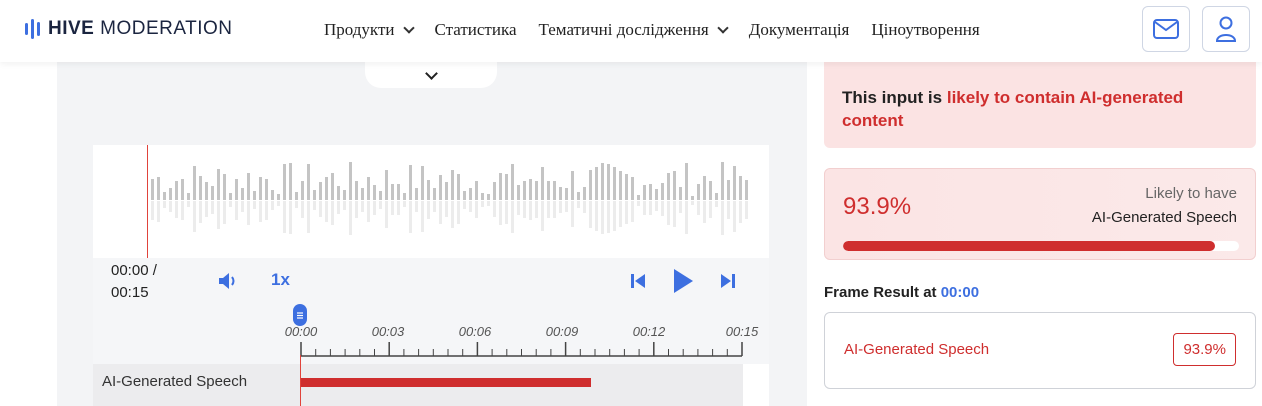  Describe the element at coordinates (634, 30) in the screenshot. I see `menu-item-case-studies: Тематичні дослідження` at that location.